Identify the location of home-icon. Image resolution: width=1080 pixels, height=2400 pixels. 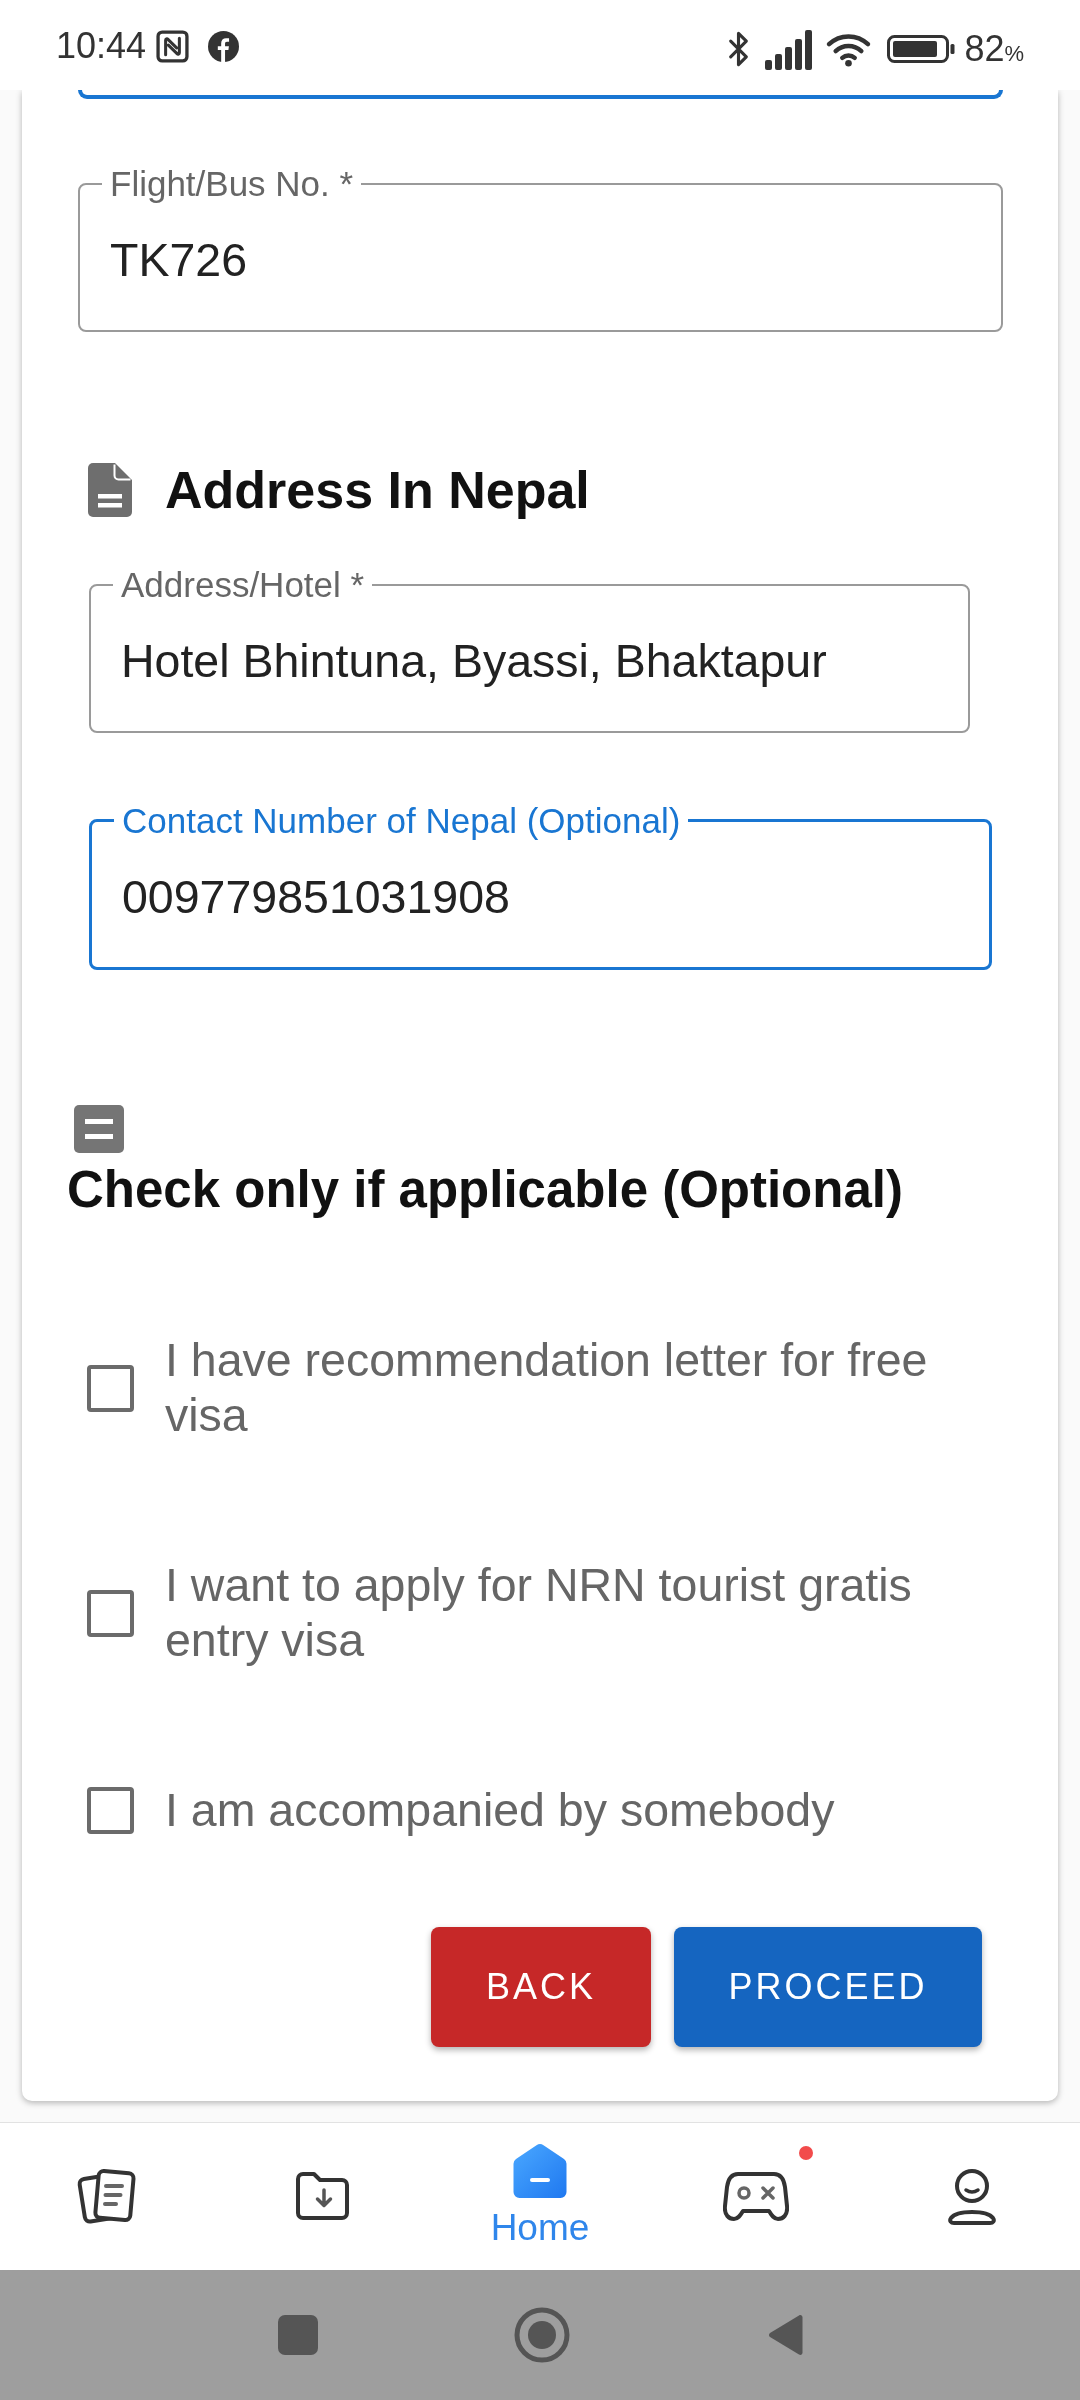
(540, 2171).